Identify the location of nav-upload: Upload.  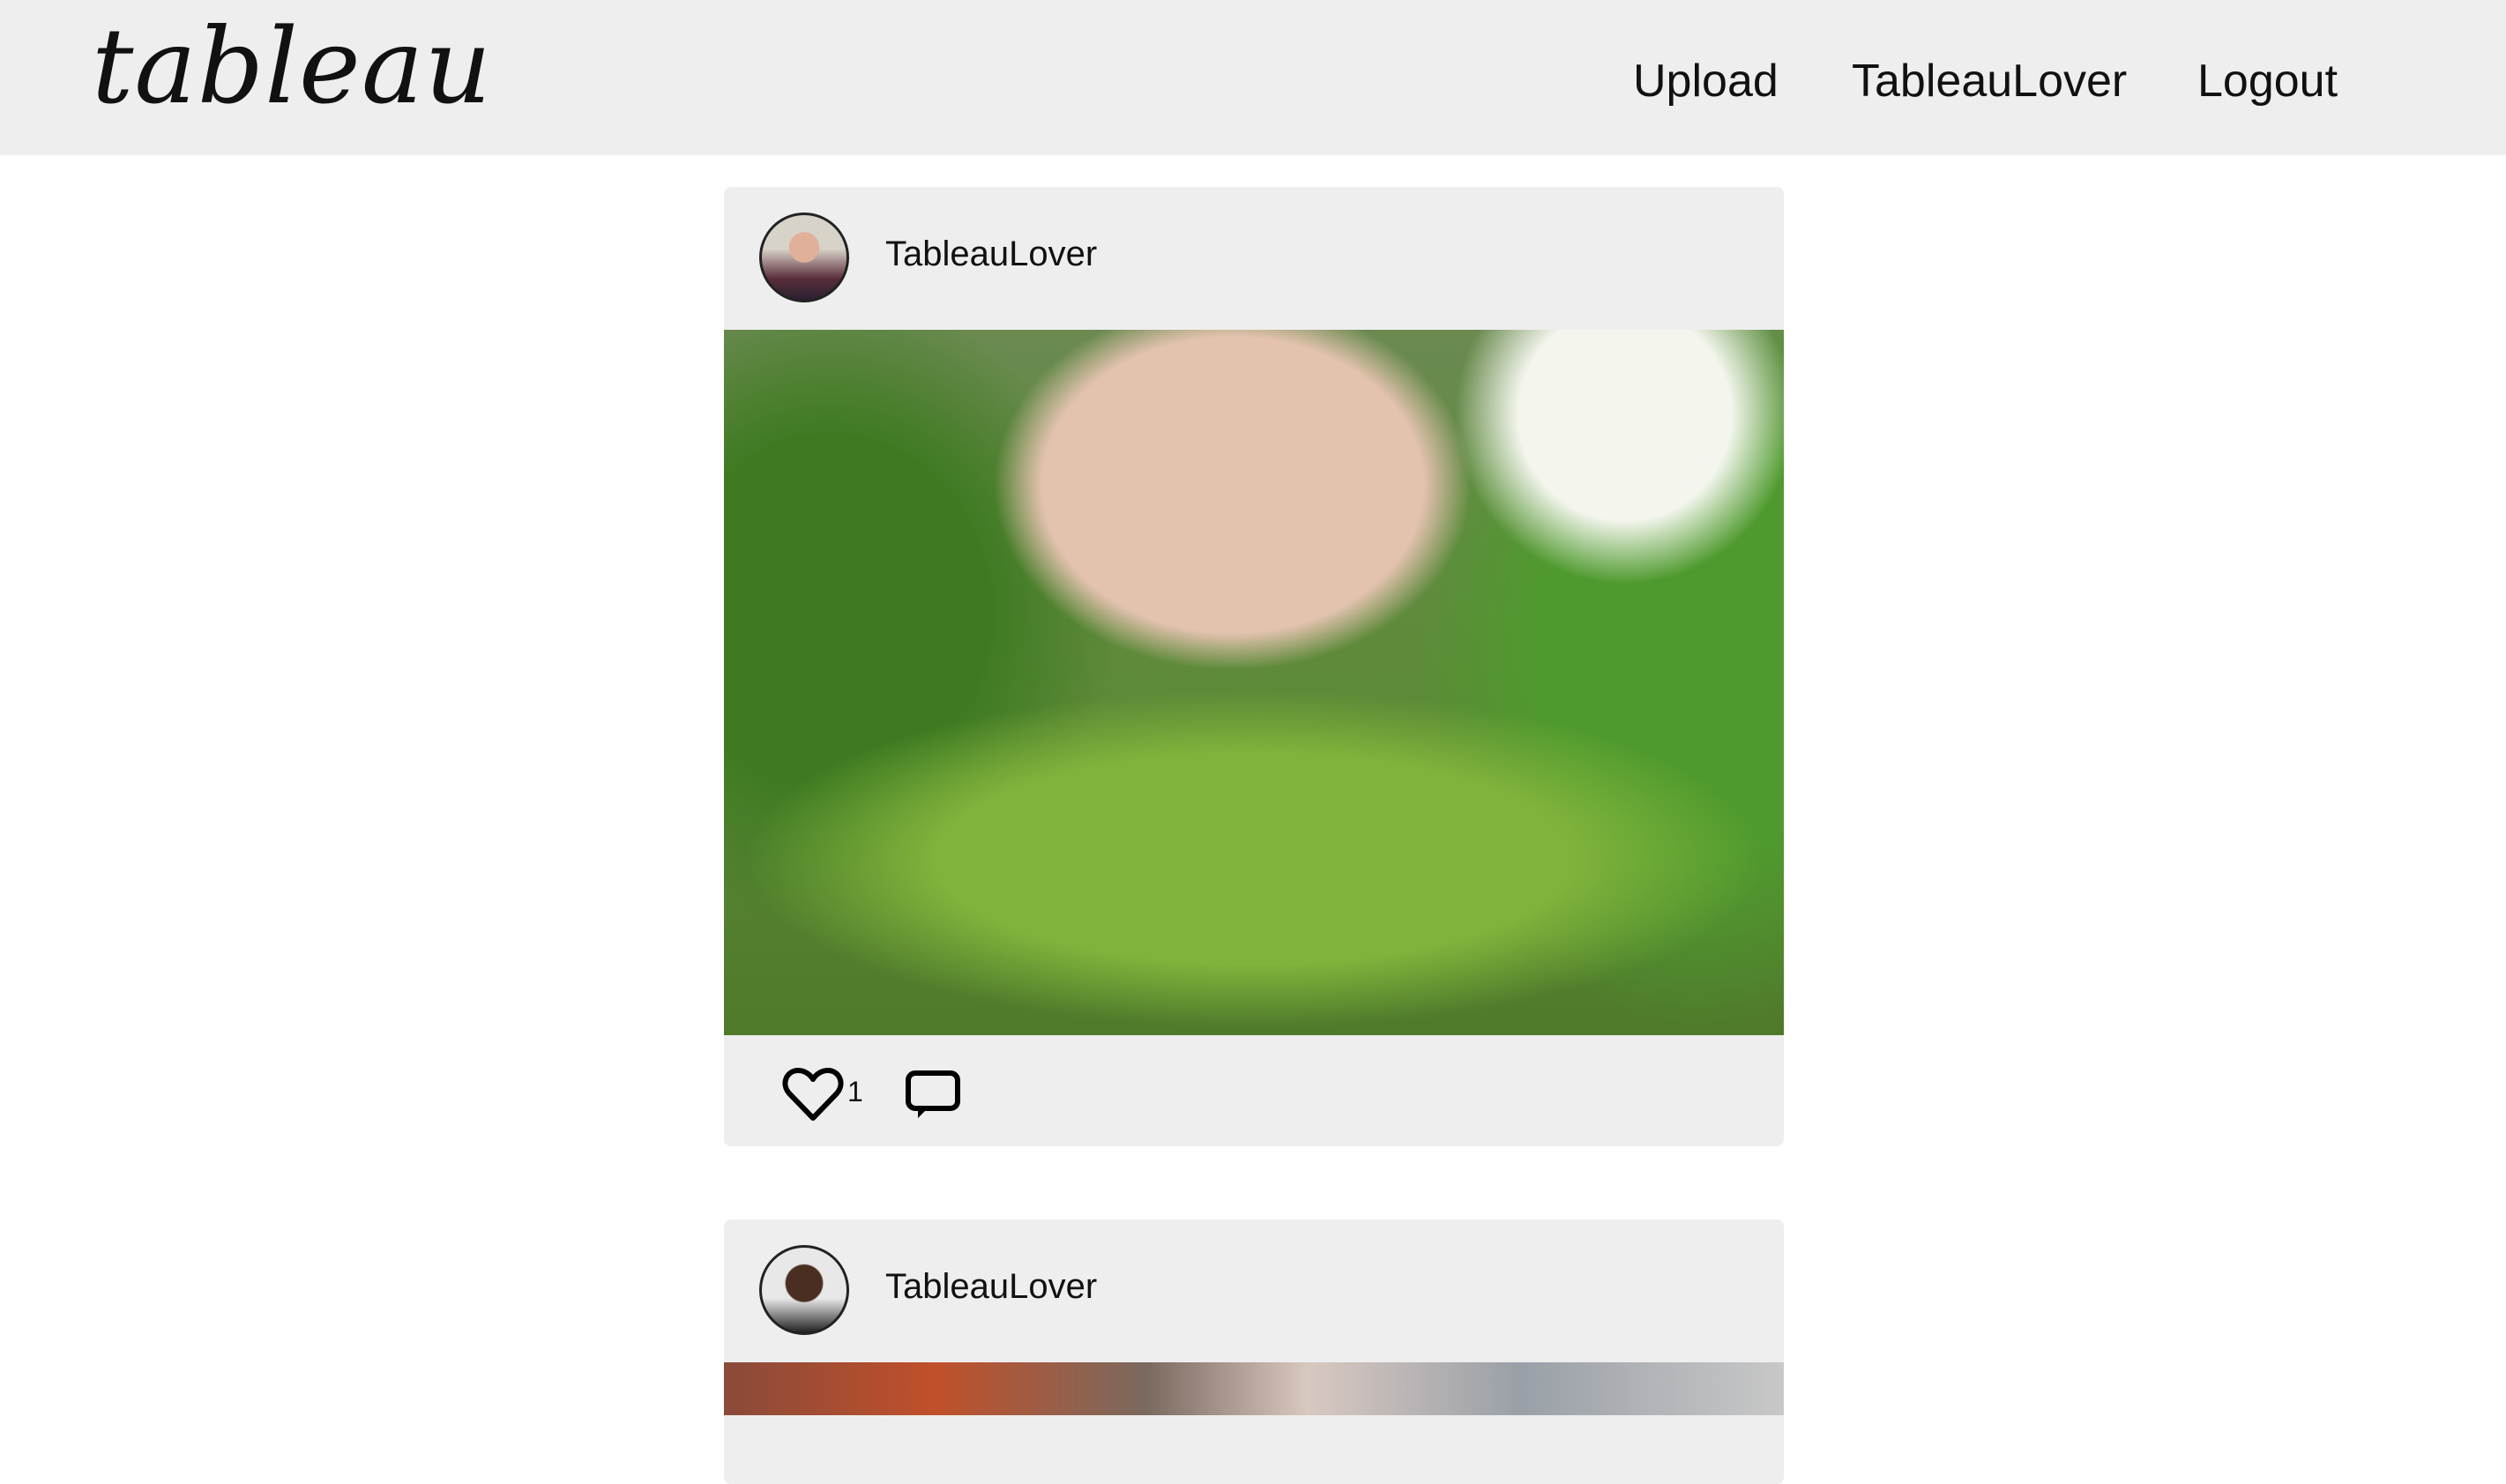
(1706, 82).